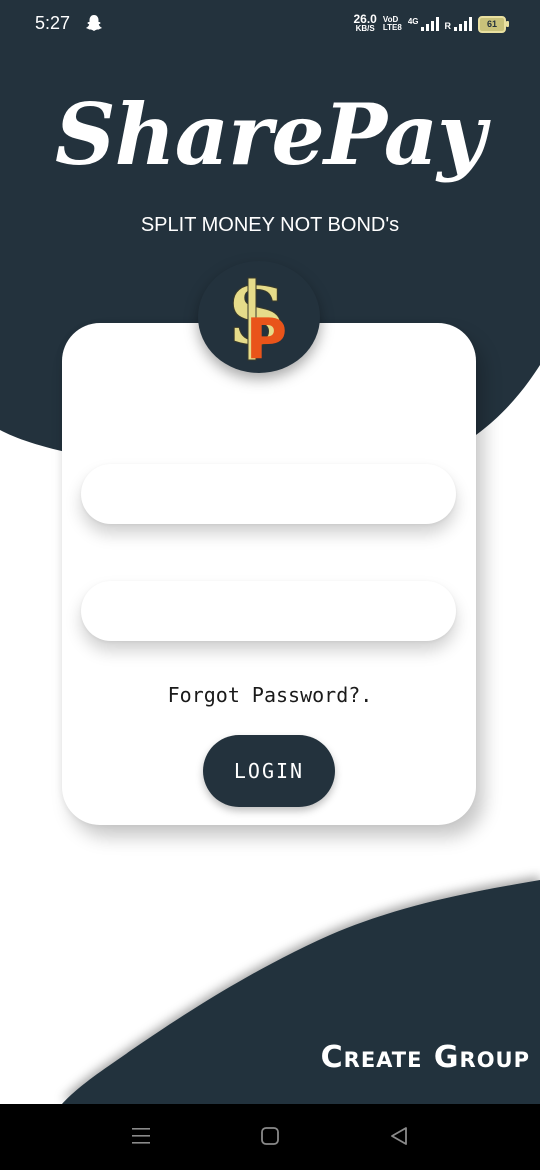 Image resolution: width=540 pixels, height=1170 pixels. I want to click on snapchat-icon, so click(94, 23).